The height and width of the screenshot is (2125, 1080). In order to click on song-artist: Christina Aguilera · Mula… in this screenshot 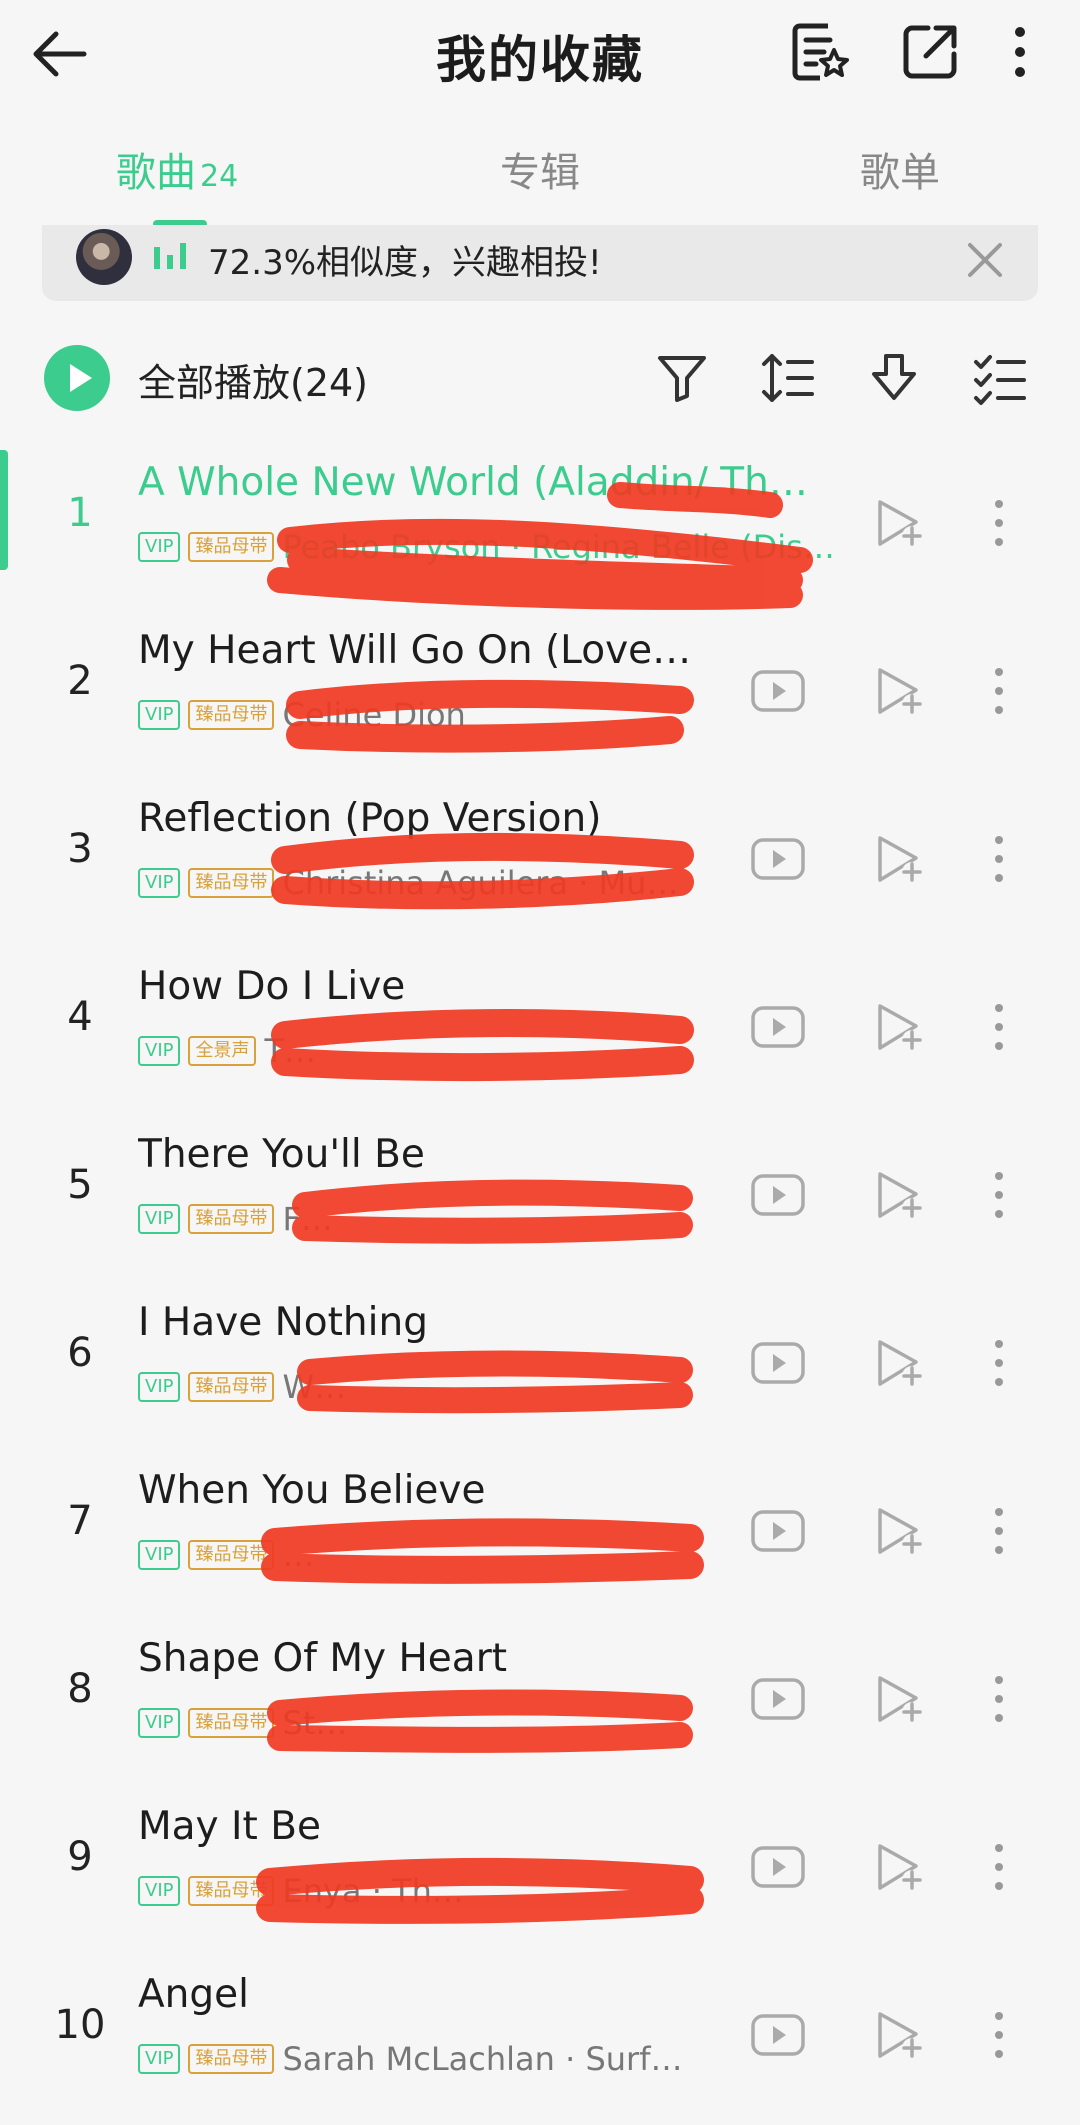, I will do `click(482, 883)`.